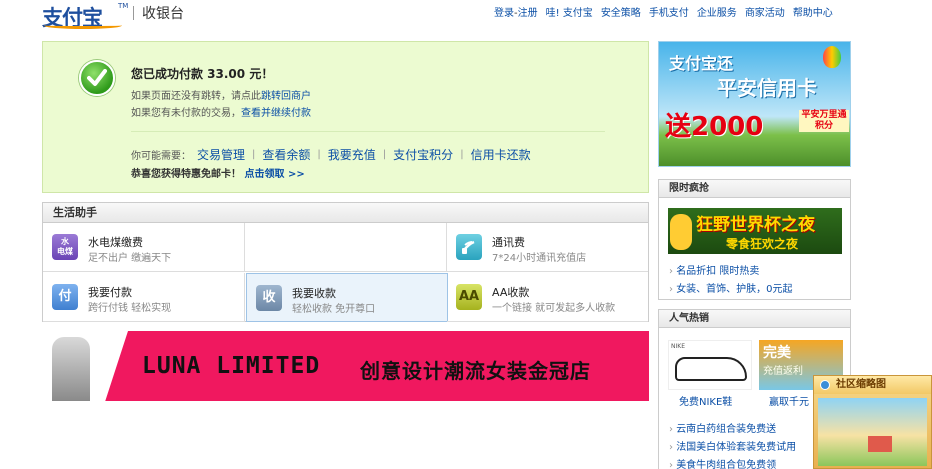 The width and height of the screenshot is (932, 469). What do you see at coordinates (547, 247) in the screenshot?
I see `phone-bill-service: 通讯费 7*24小时通讯充值店` at bounding box center [547, 247].